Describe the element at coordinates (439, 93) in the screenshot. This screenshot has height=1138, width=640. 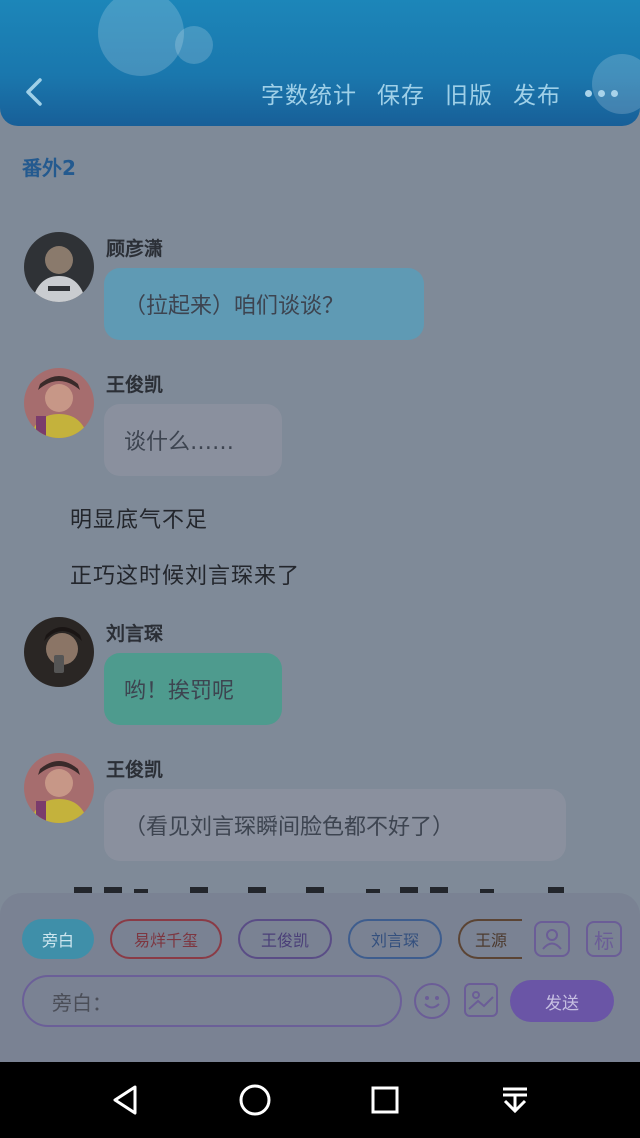
I see `header-actions: 字数统计 保存 旧版 发布` at that location.